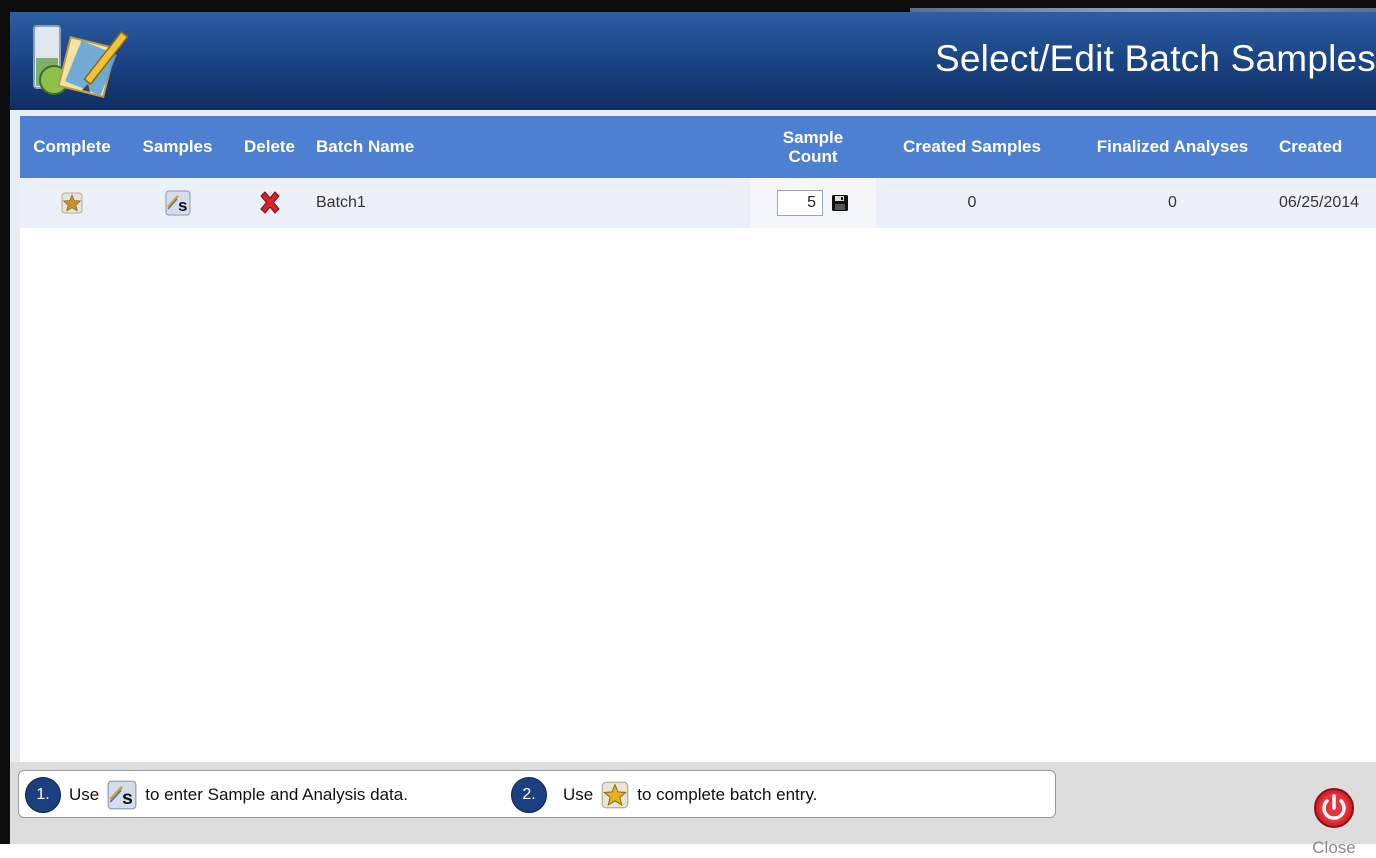  What do you see at coordinates (529, 795) in the screenshot?
I see `step-2-badge: 2.` at bounding box center [529, 795].